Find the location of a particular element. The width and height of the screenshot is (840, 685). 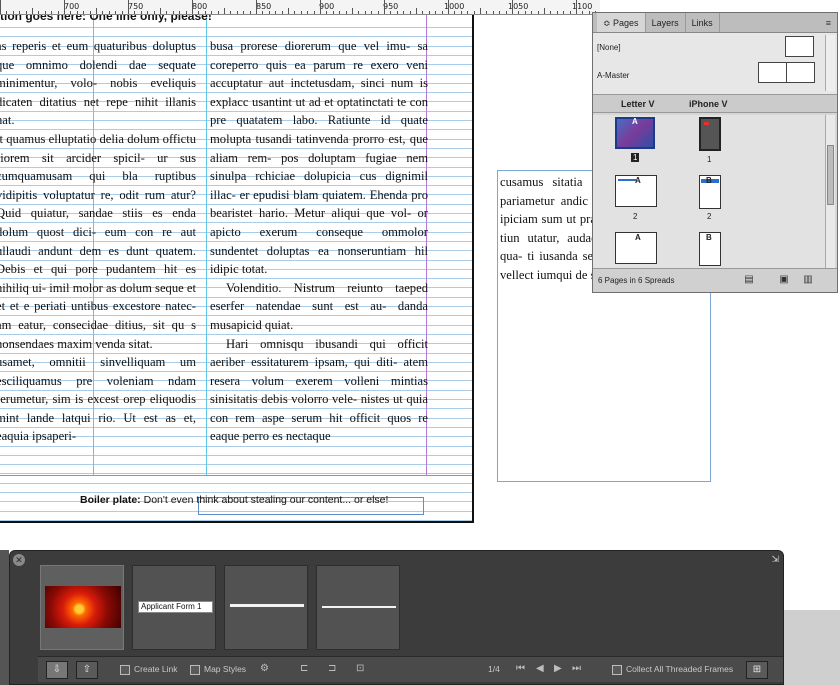

line-graphic is located at coordinates (267, 605).